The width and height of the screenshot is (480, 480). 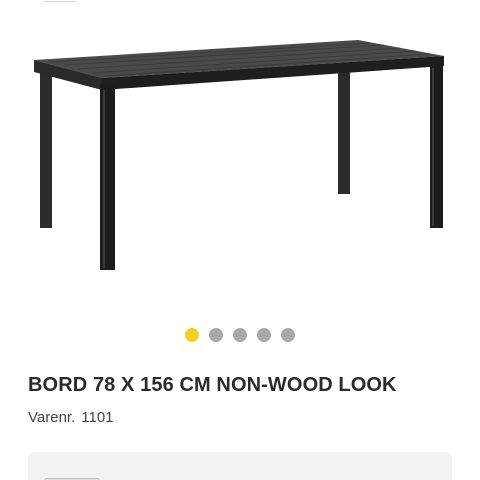 What do you see at coordinates (107, 177) in the screenshot?
I see `table-leg-front-left` at bounding box center [107, 177].